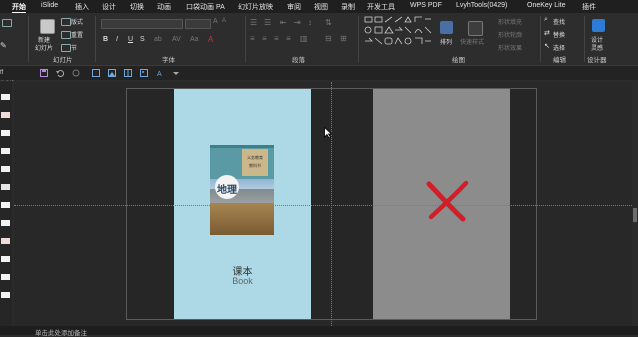 This screenshot has height=337, width=638. What do you see at coordinates (144, 73) in the screenshot?
I see `image-icon` at bounding box center [144, 73].